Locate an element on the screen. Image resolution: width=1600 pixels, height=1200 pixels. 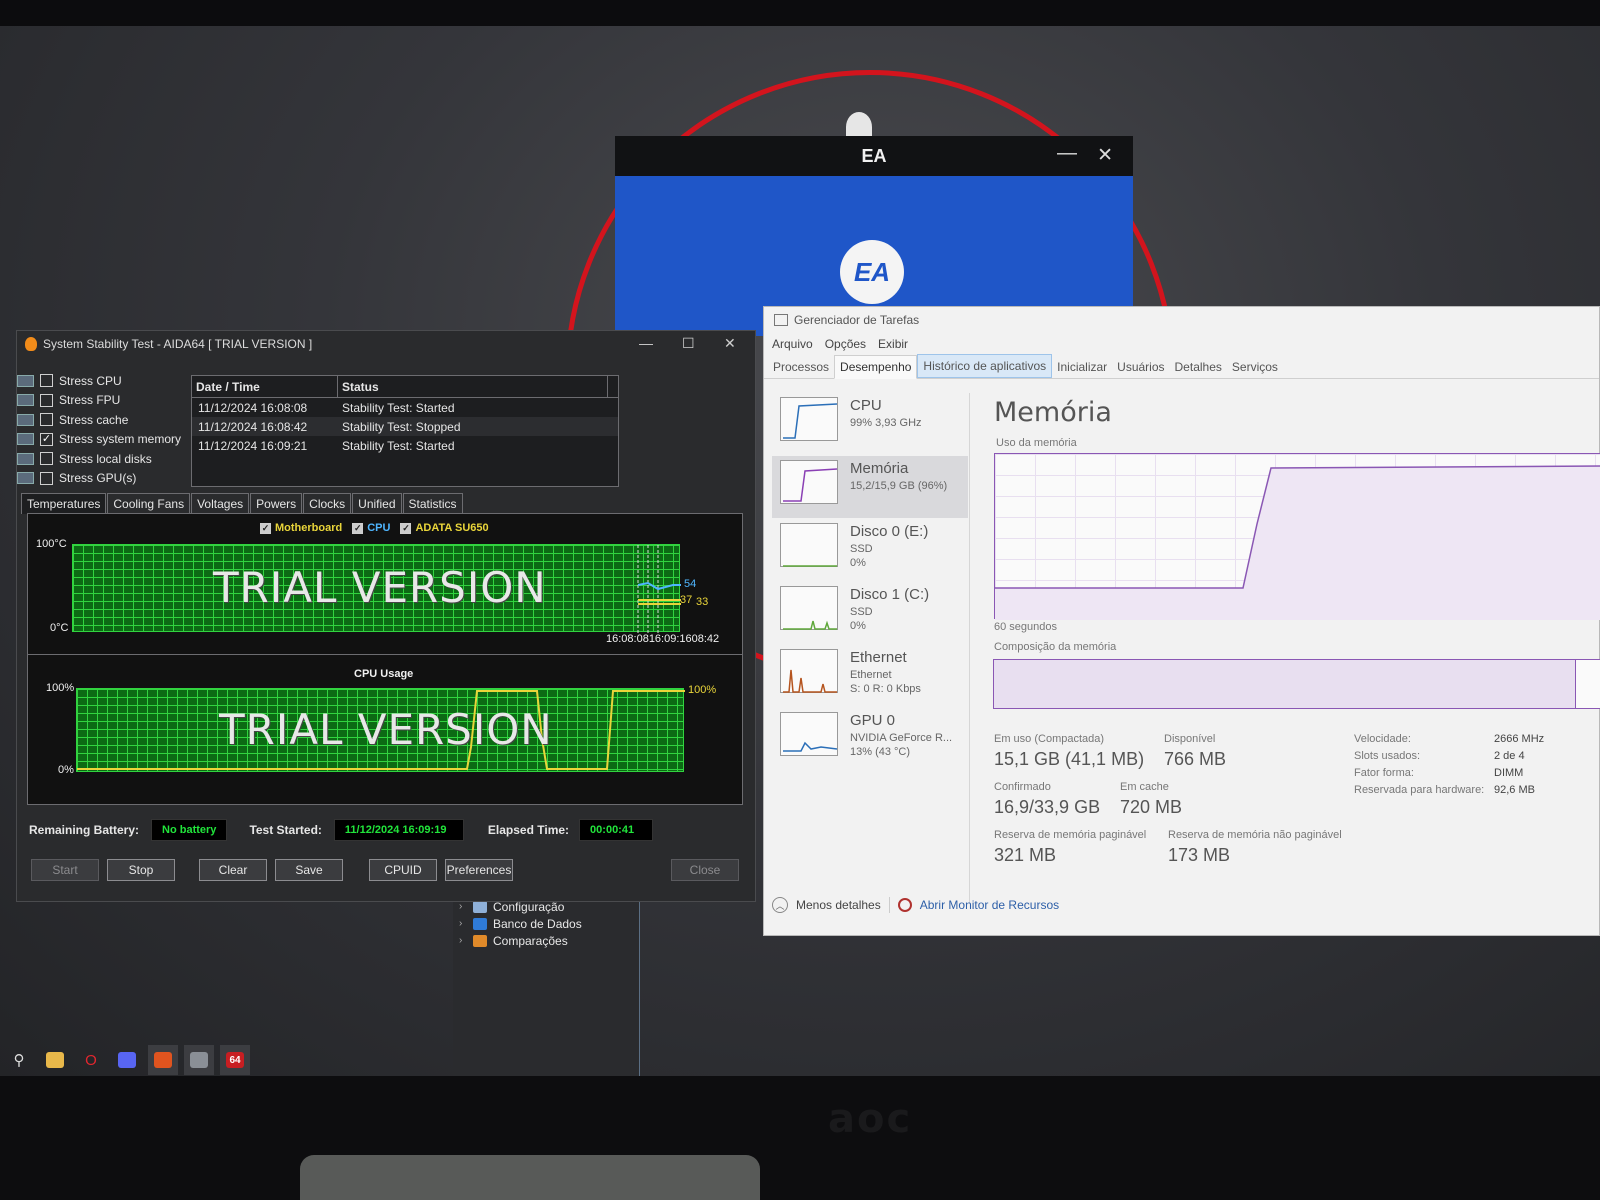
tab-desempenho: Desempenho is located at coordinates (876, 367).